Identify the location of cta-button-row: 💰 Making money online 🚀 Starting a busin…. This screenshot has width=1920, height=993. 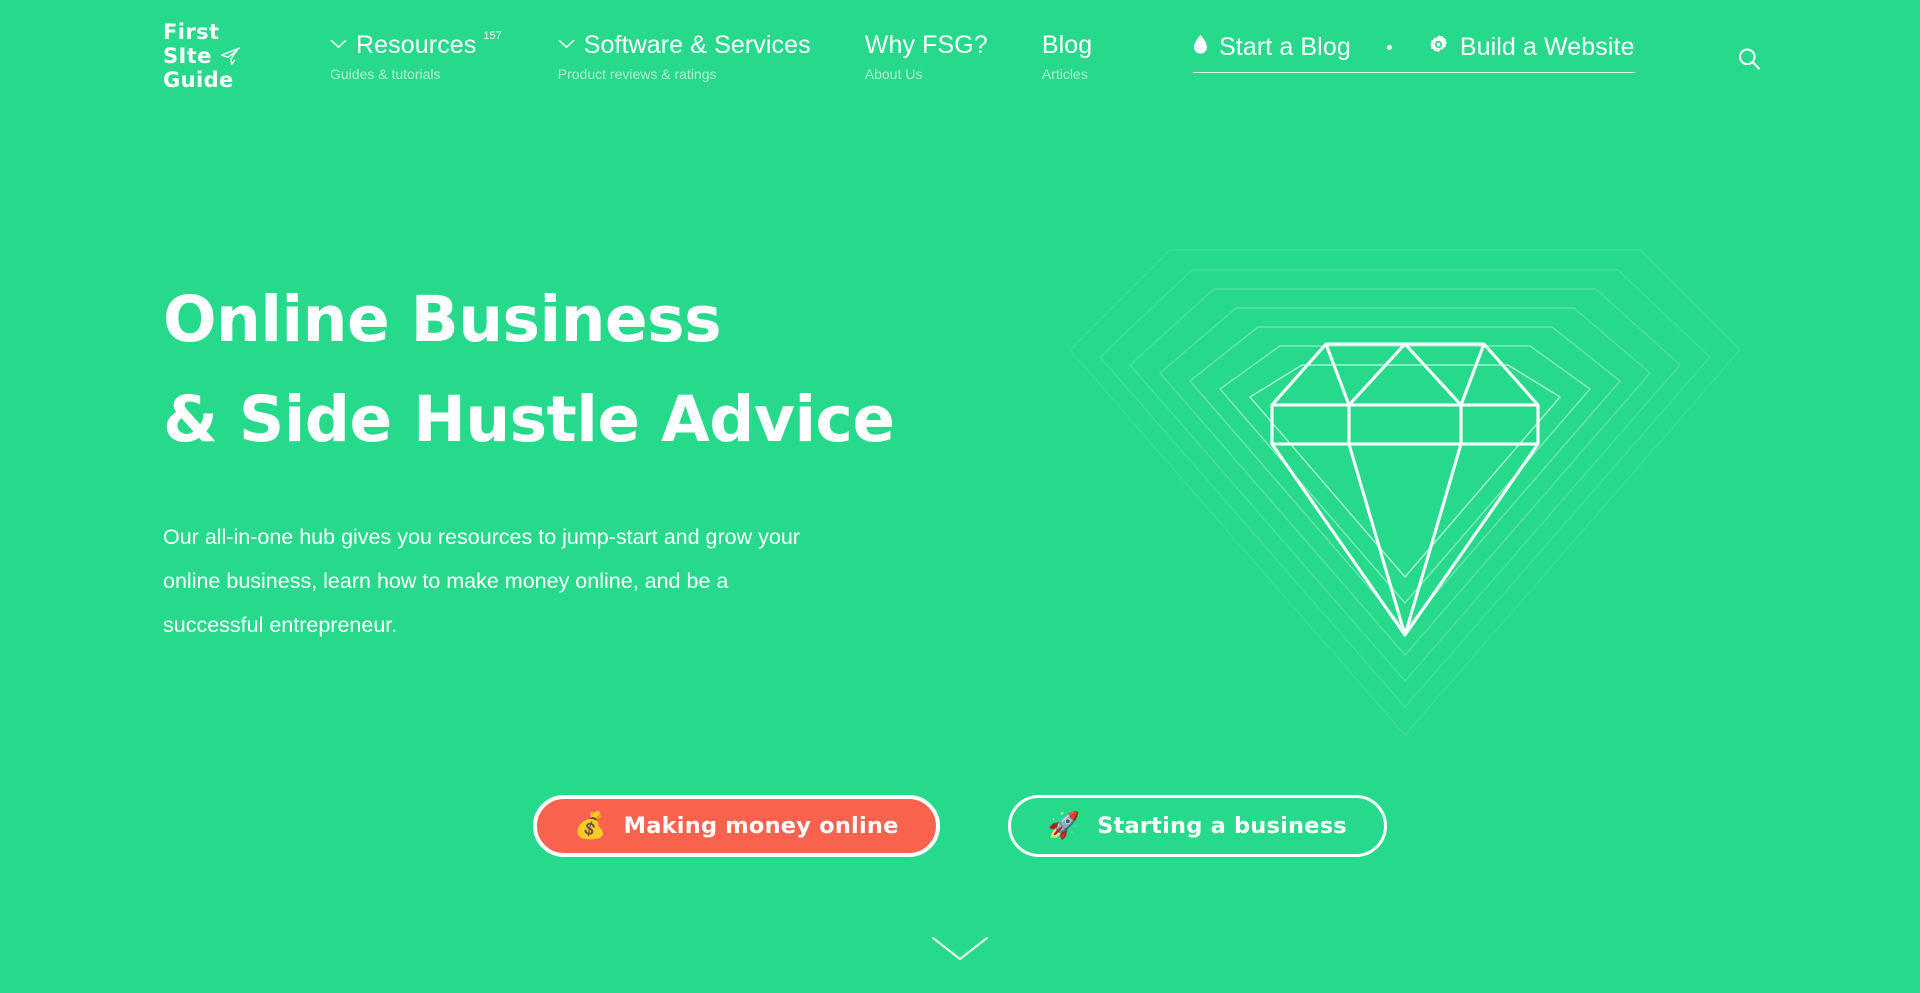
(960, 826).